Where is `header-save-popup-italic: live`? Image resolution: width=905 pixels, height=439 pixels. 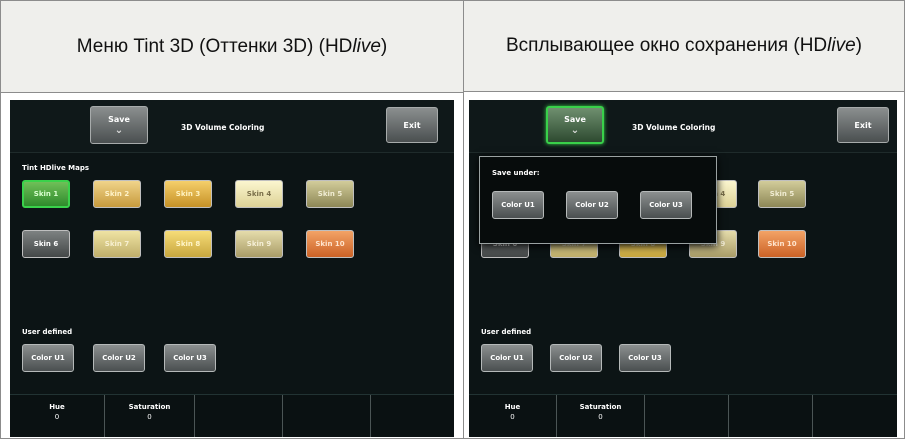
header-save-popup-italic: live is located at coordinates (841, 45).